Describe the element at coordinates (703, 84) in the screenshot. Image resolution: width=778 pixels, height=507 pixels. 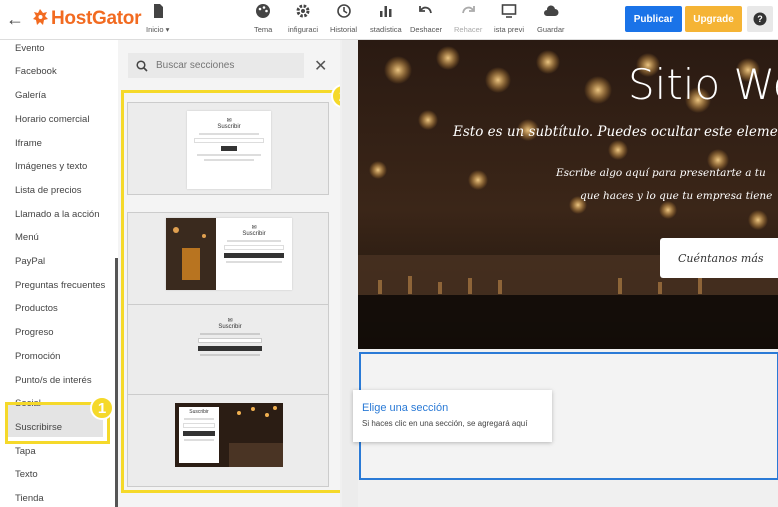
I see `hero-title: Sitio We` at that location.